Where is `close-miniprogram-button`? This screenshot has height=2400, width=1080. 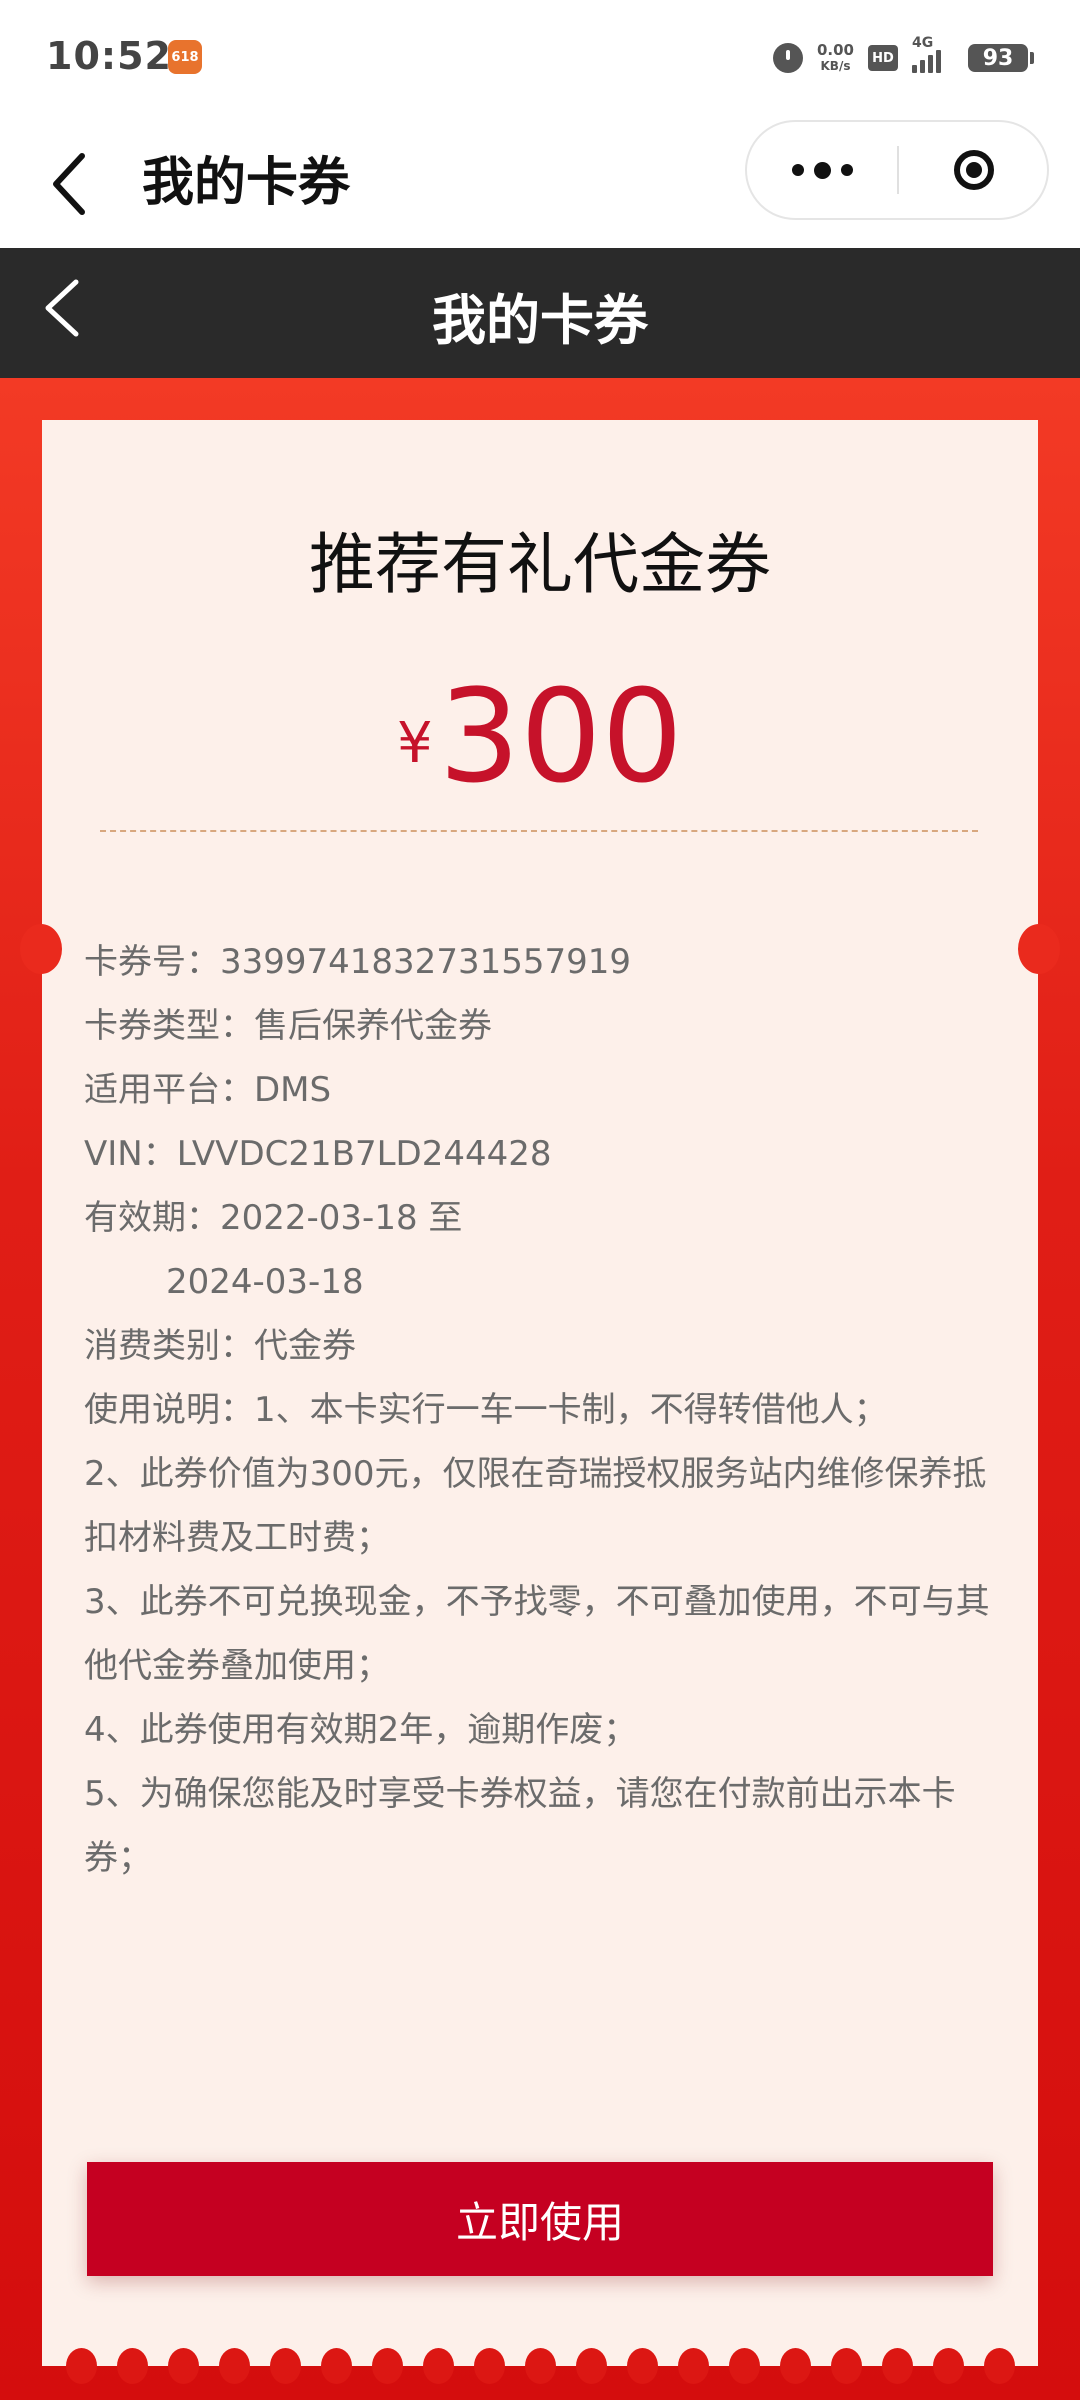
close-miniprogram-button is located at coordinates (974, 170).